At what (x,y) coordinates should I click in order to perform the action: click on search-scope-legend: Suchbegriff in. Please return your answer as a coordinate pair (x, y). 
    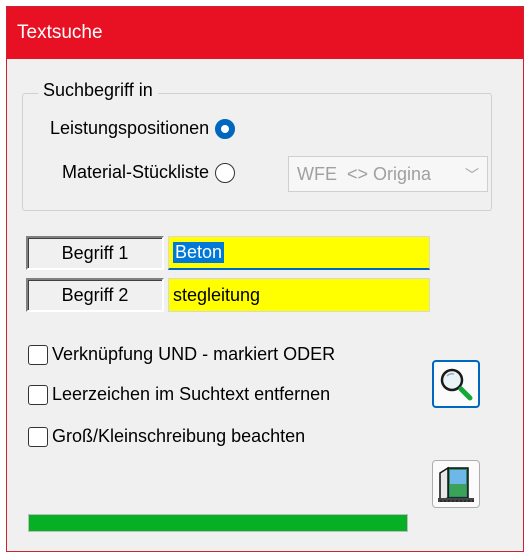
    Looking at the image, I should click on (98, 90).